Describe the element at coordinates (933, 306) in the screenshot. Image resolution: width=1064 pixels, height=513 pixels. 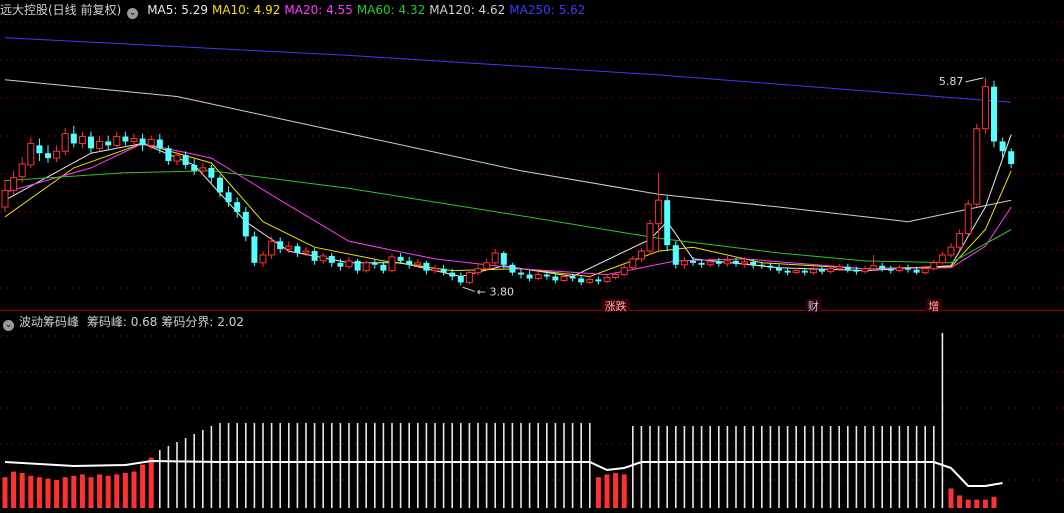
I see `event-tag: 增` at that location.